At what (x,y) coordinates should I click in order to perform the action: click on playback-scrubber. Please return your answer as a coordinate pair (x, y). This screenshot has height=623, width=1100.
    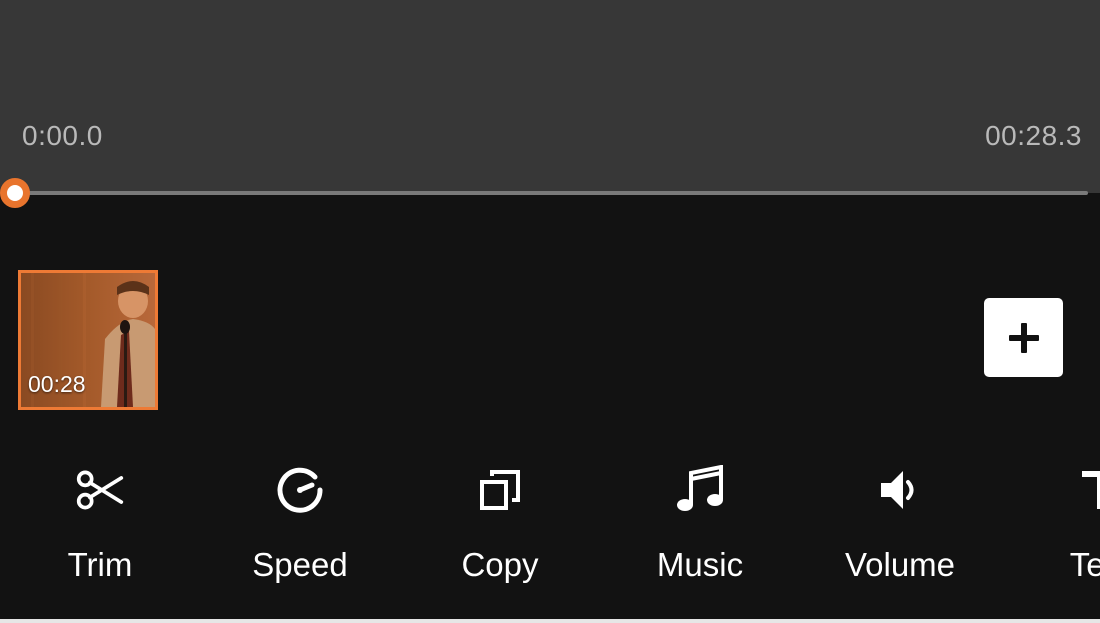
    Looking at the image, I should click on (550, 193).